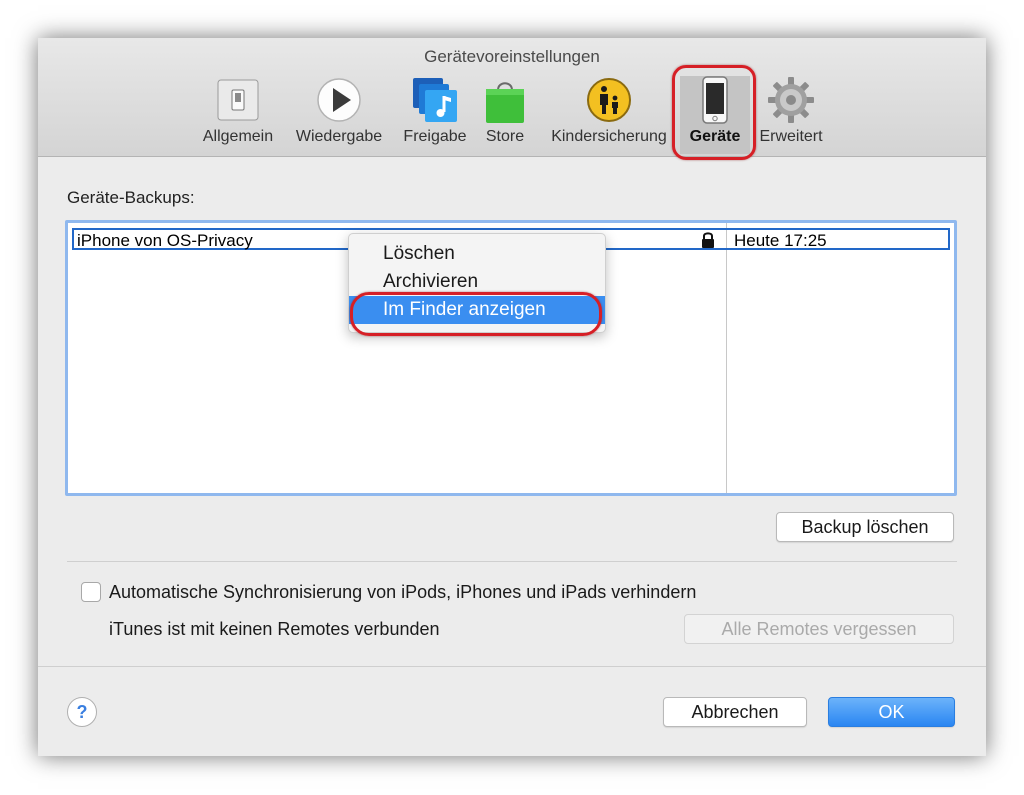 The height and width of the screenshot is (795, 1024). Describe the element at coordinates (708, 240) in the screenshot. I see `lock-icon` at that location.